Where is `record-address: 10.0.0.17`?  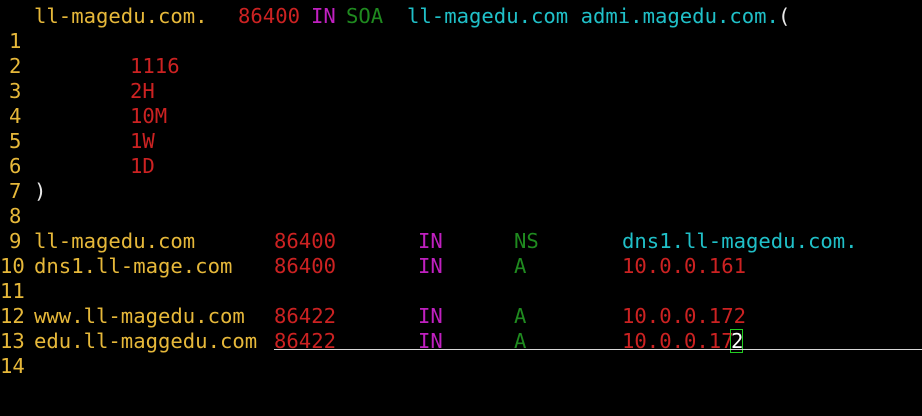
record-address: 10.0.0.17 is located at coordinates (678, 341).